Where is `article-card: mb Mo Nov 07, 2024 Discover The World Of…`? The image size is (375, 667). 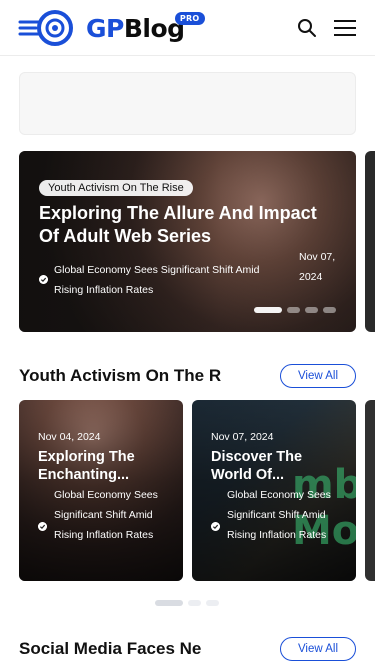 article-card: mb Mo Nov 07, 2024 Discover The World Of… is located at coordinates (274, 490).